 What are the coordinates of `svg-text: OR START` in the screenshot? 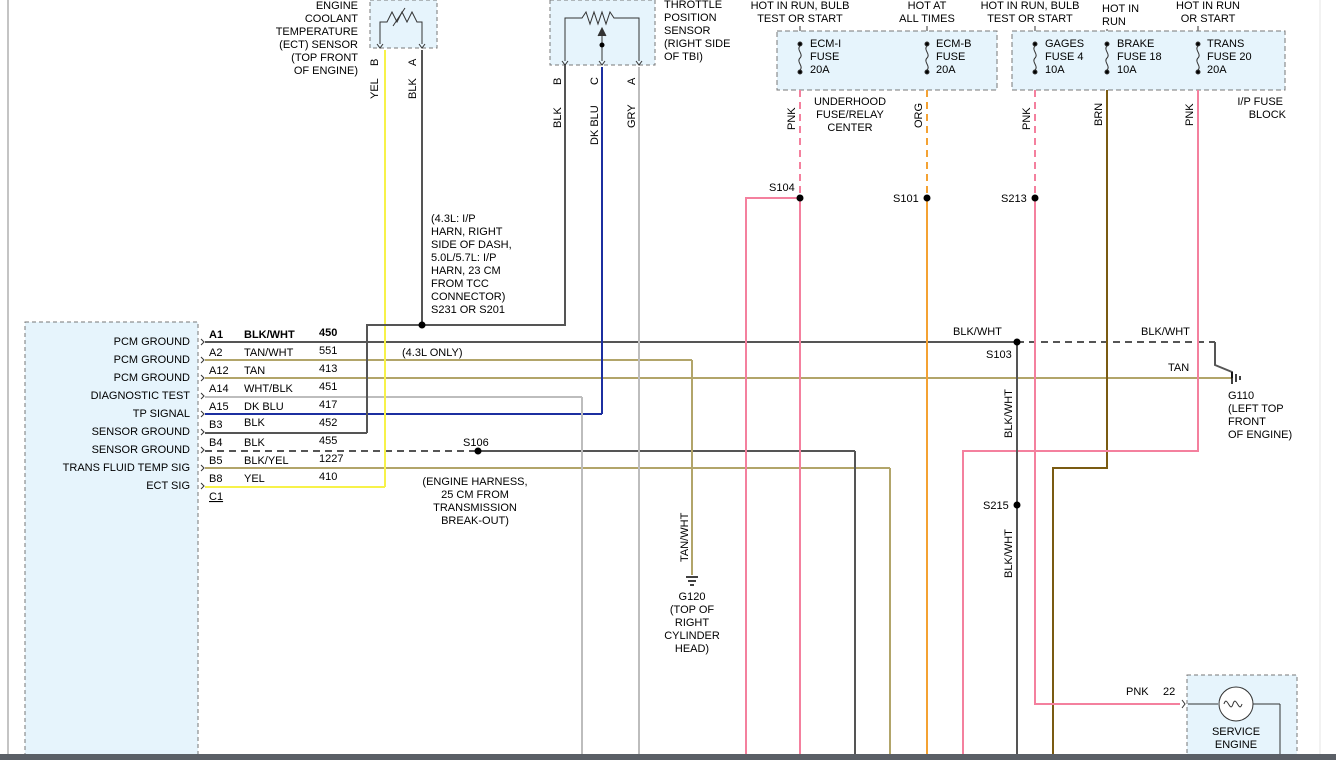 It's located at (1208, 19).